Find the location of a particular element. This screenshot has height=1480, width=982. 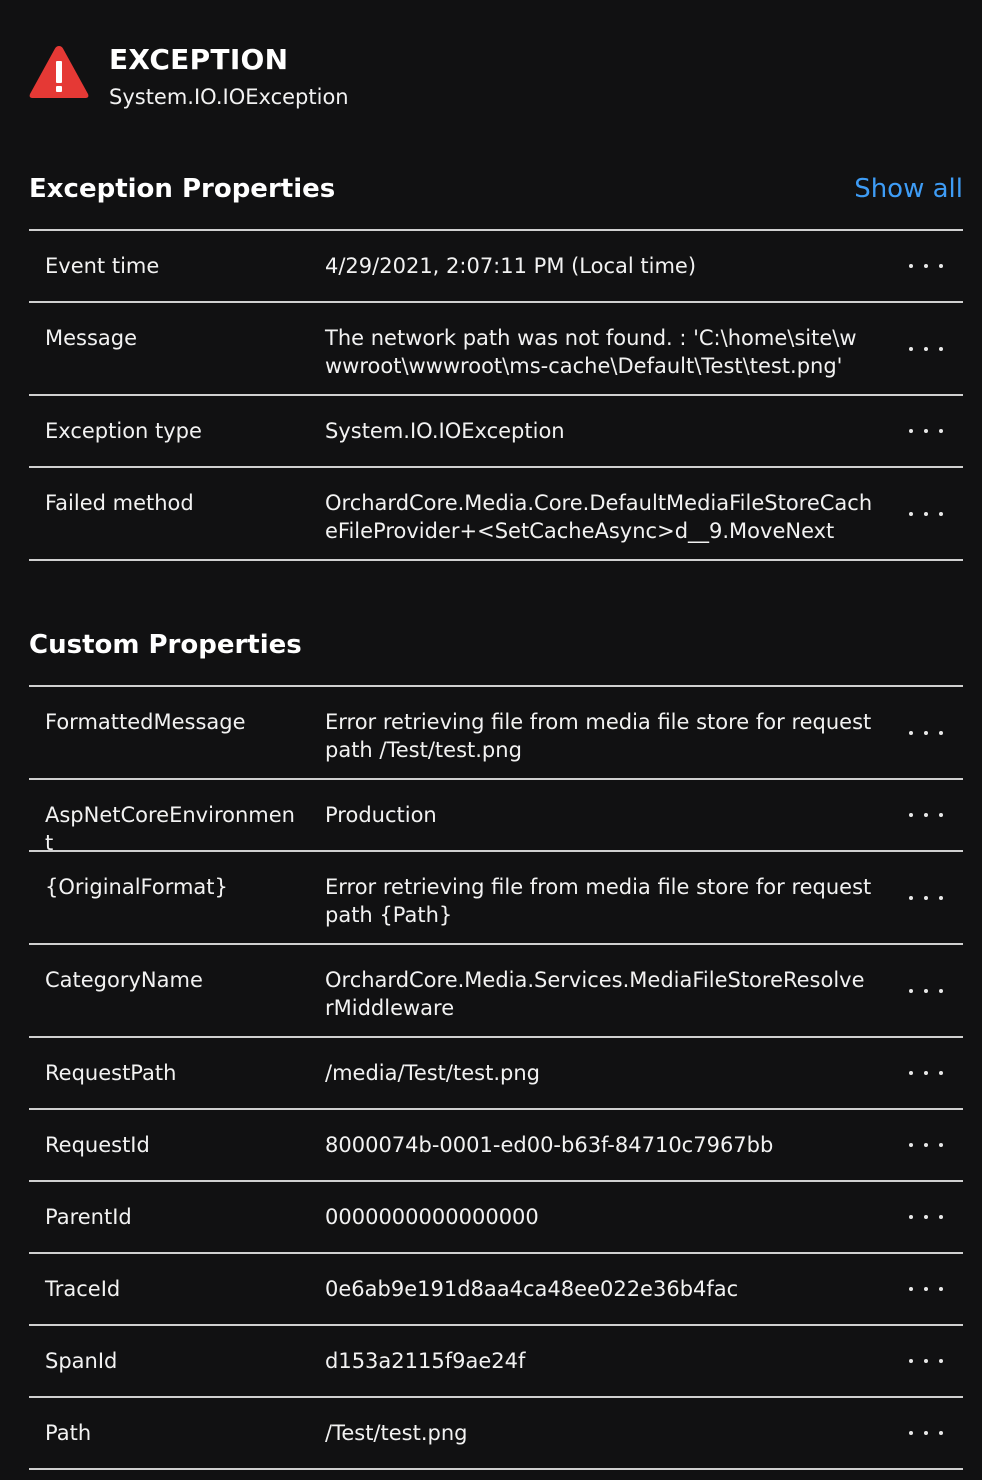

property-row: TraceId 0e6ab9e191d8aa4ca48ee022e36b4fac is located at coordinates (496, 1288).